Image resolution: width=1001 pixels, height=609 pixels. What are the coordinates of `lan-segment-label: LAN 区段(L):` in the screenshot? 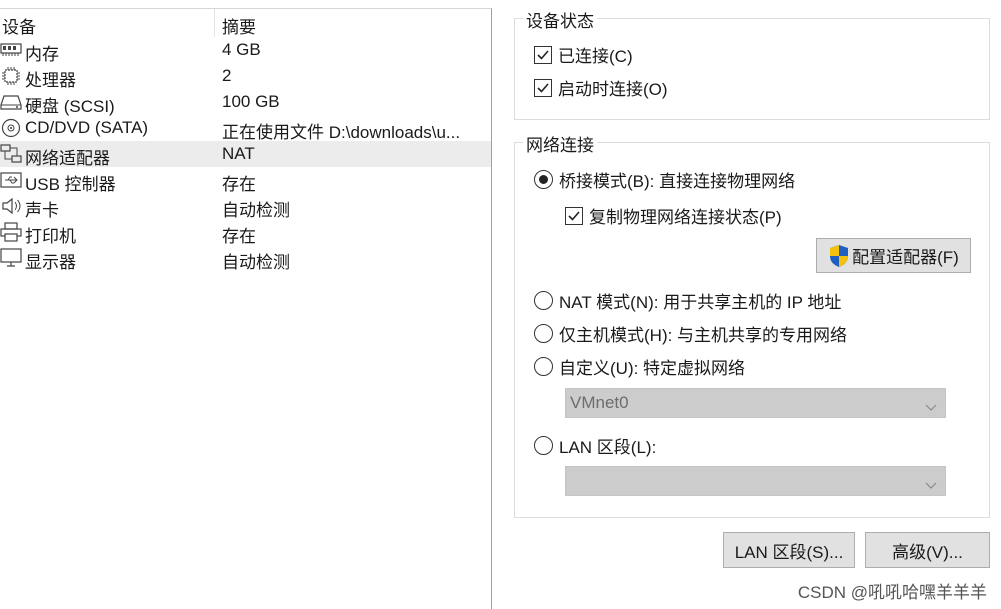 It's located at (608, 447).